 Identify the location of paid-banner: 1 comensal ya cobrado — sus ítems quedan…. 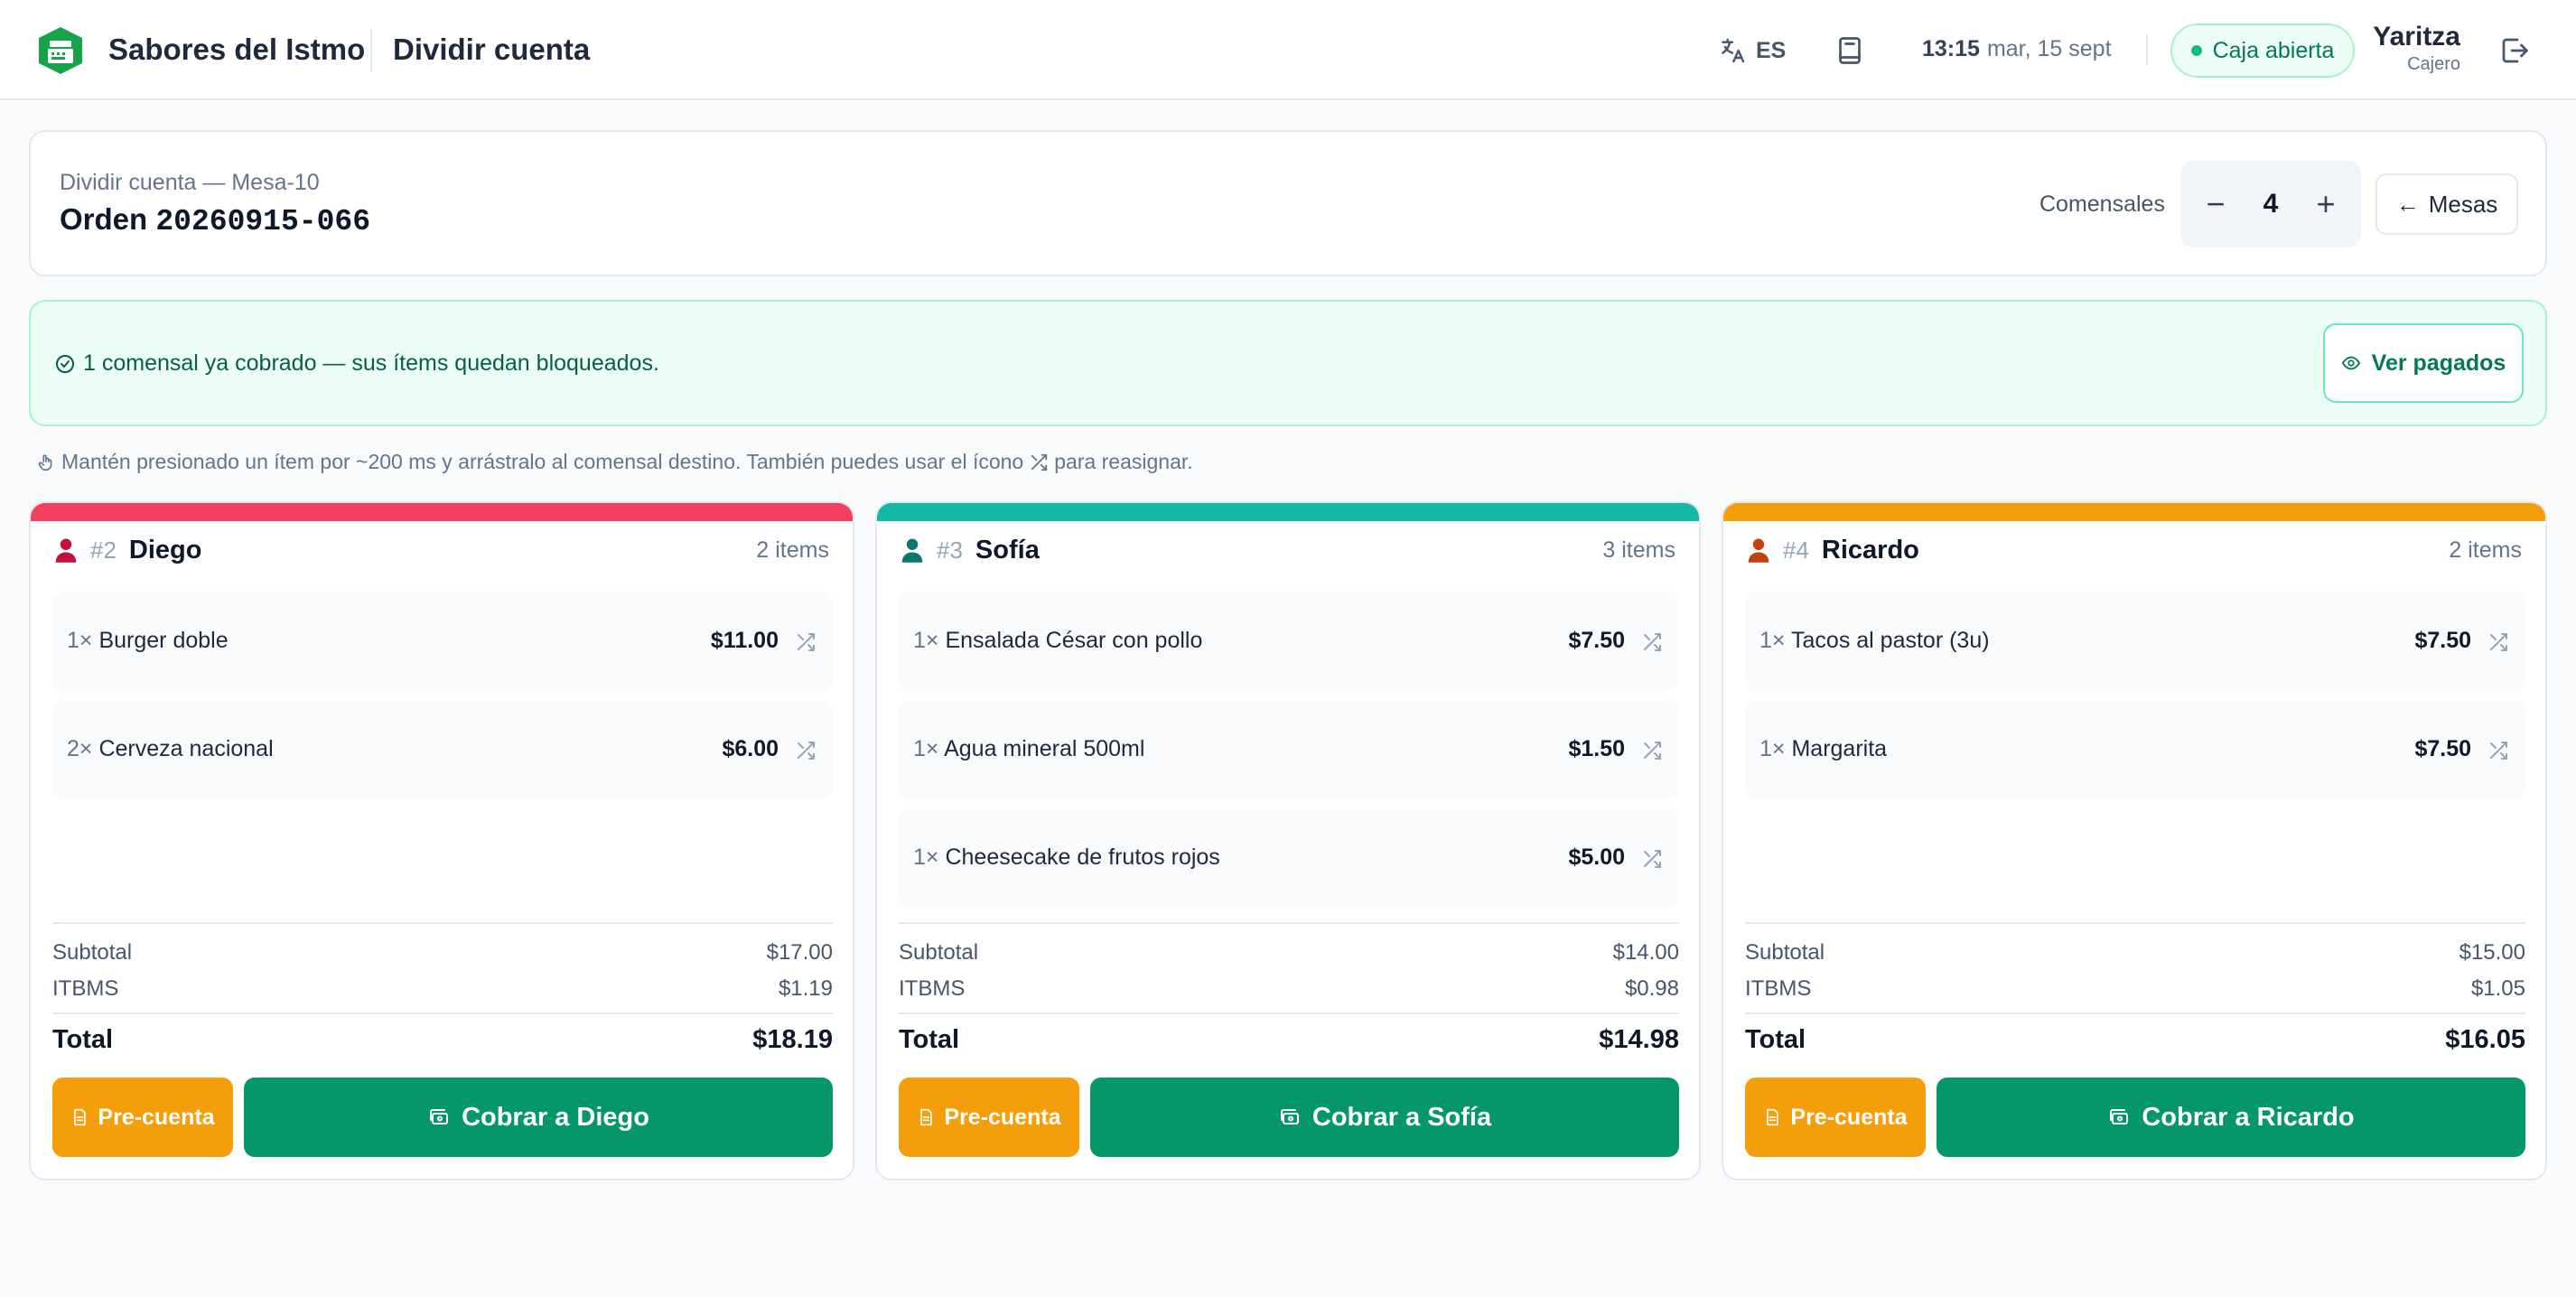
(1288, 363).